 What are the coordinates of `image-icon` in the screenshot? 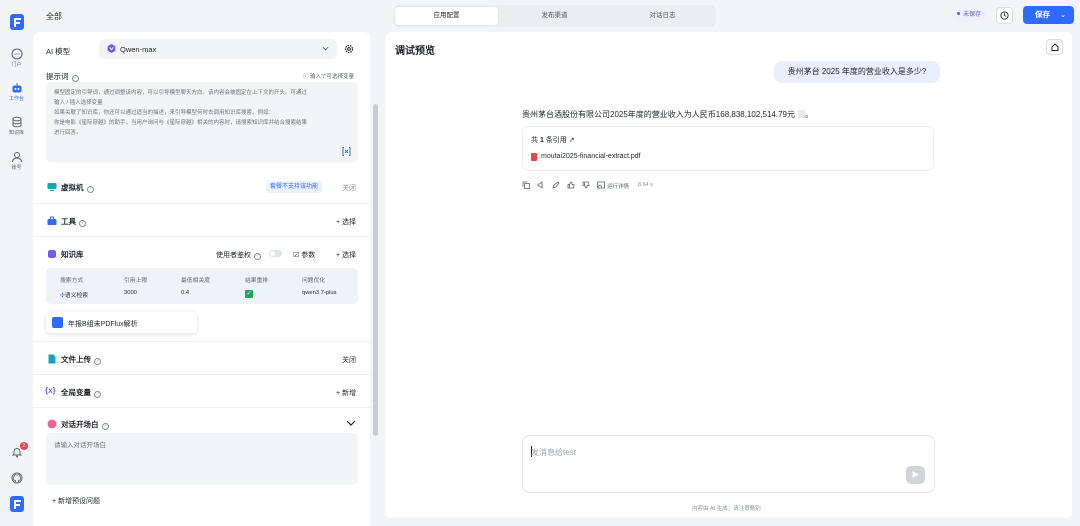 It's located at (601, 185).